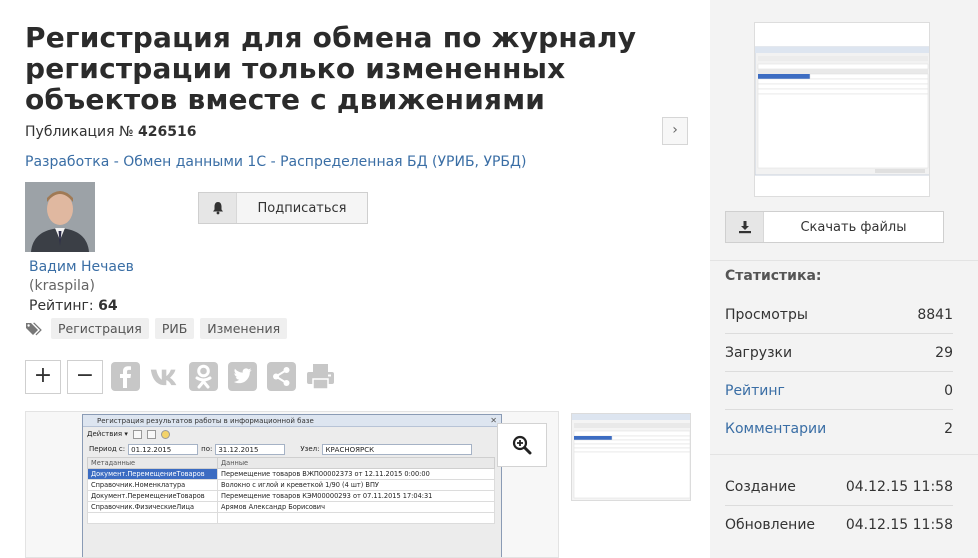 This screenshot has height=558, width=978. I want to click on author-rating-value: 64, so click(108, 306).